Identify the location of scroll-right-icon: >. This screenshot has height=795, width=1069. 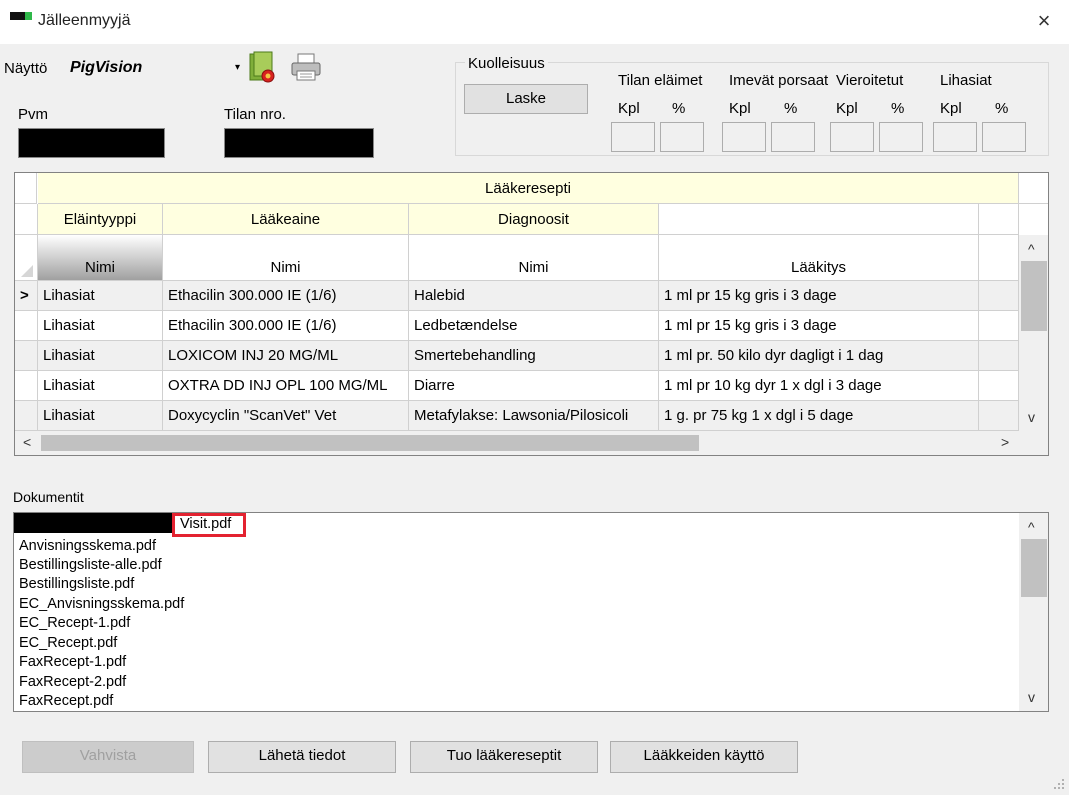
(1005, 442).